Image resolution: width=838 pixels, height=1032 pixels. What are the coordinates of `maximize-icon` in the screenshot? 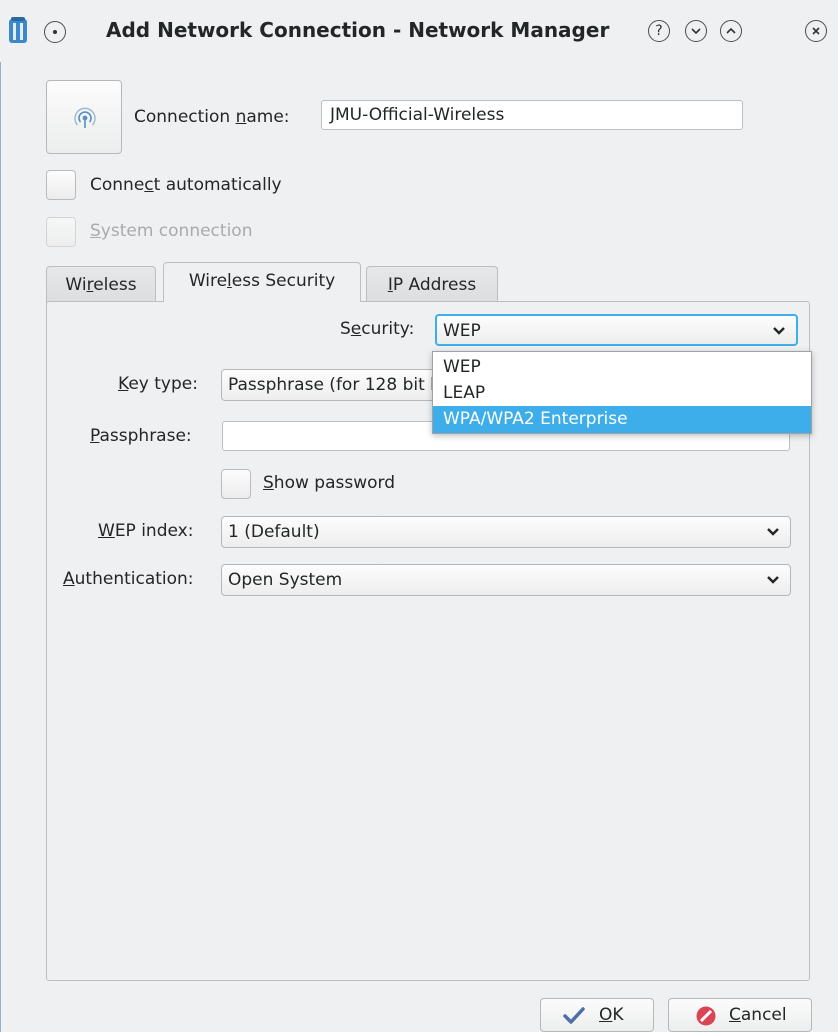 It's located at (731, 31).